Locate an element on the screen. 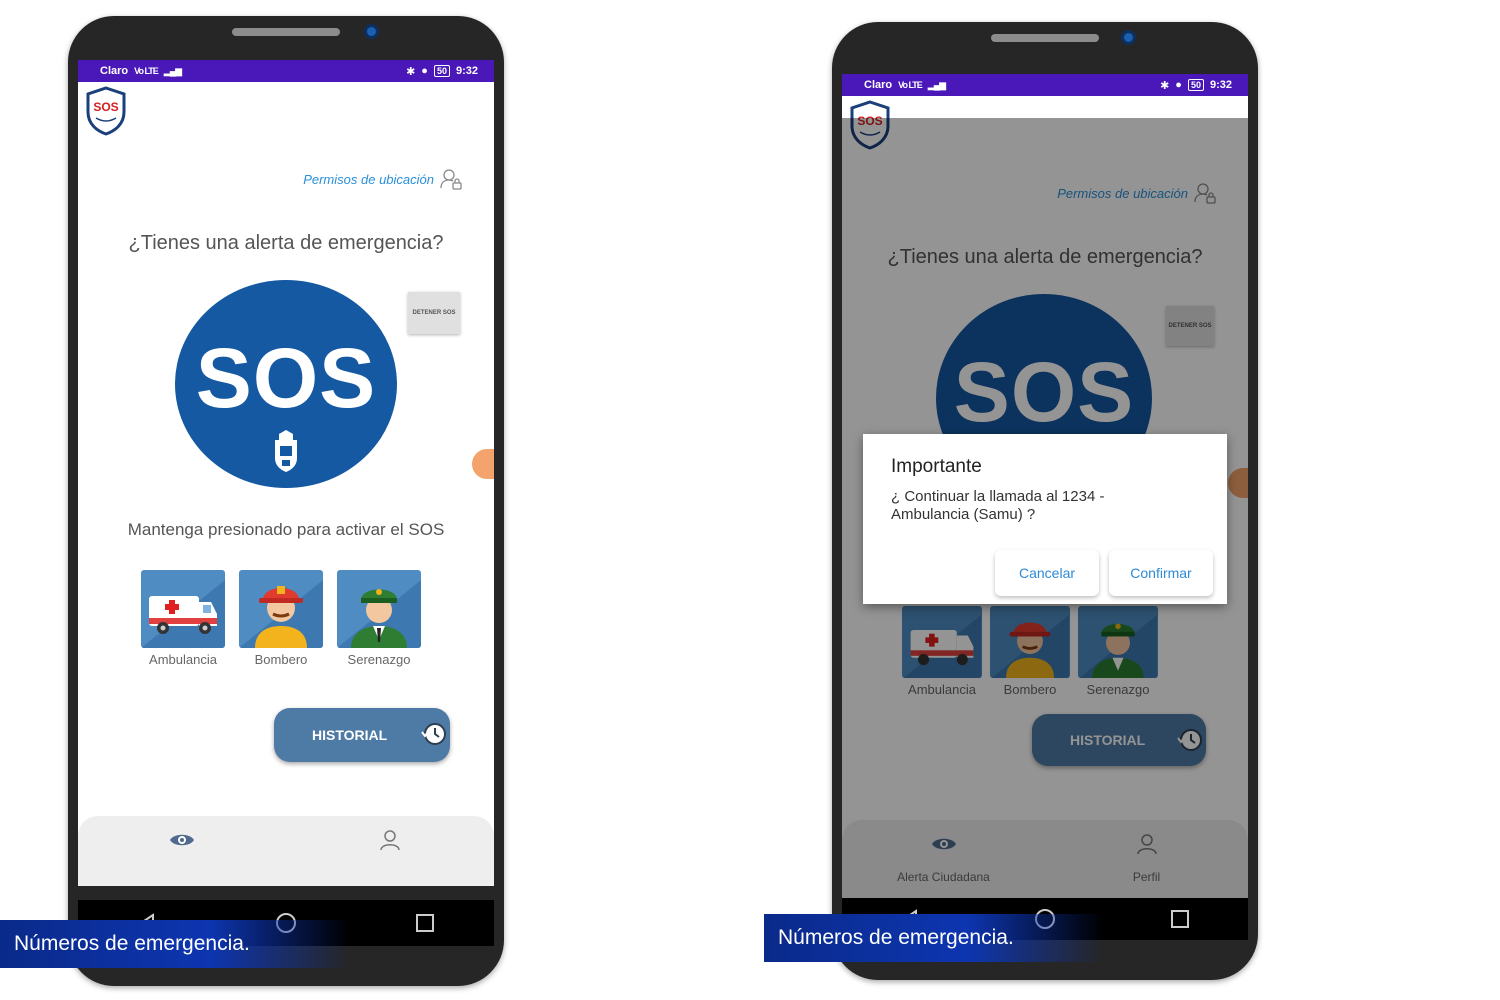 The image size is (1500, 1000). sos-logo-icon: SOS is located at coordinates (106, 111).